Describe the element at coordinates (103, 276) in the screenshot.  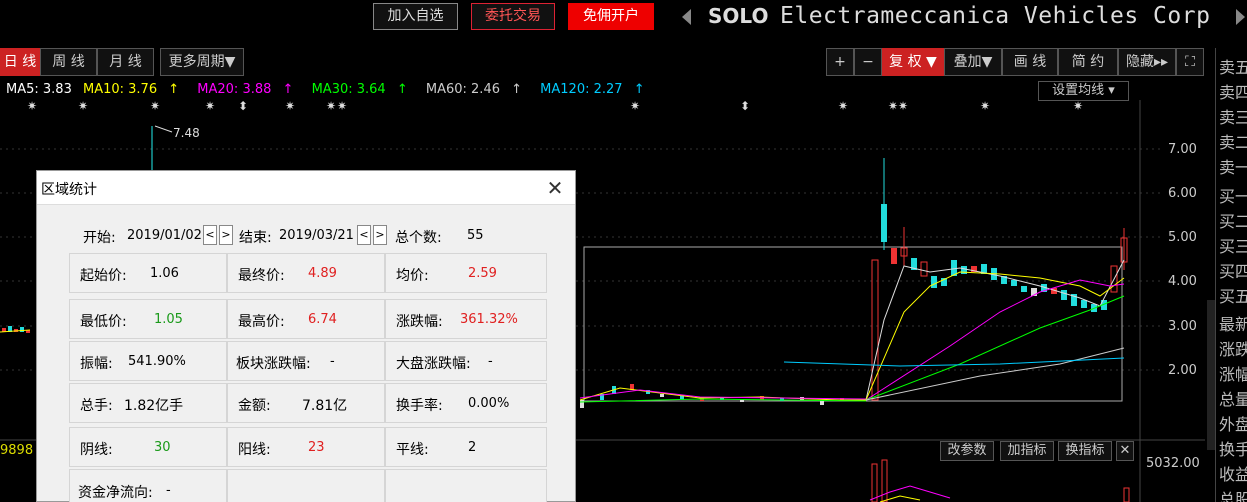
I see `stat-key: 起始价:` at that location.